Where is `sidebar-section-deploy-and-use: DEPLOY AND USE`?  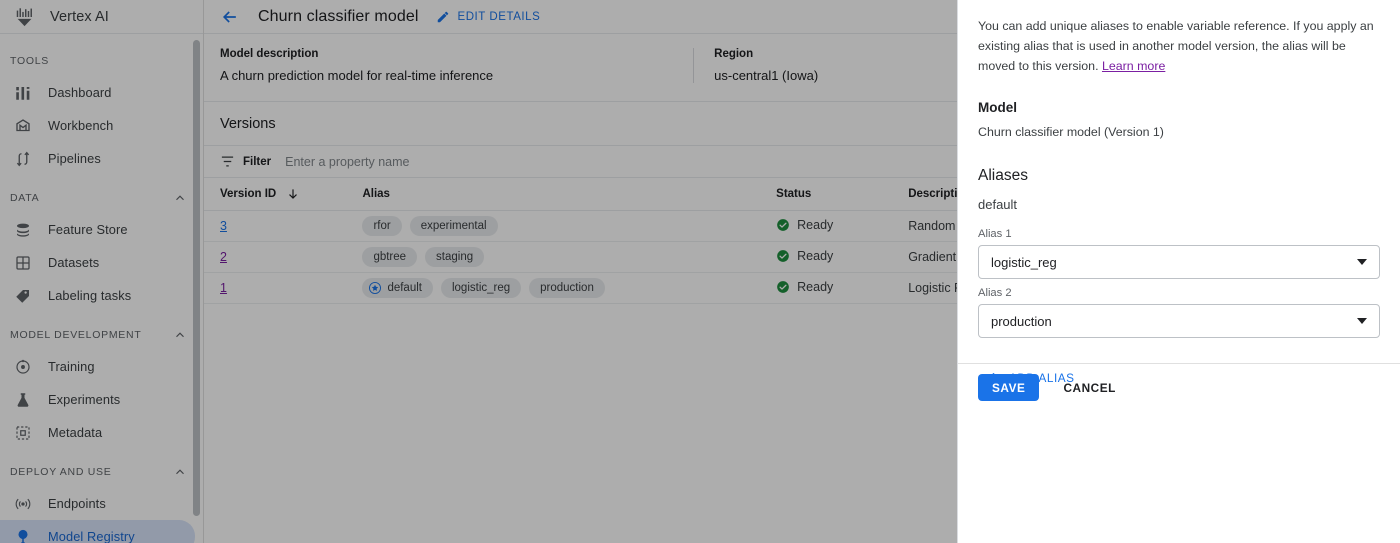 sidebar-section-deploy-and-use: DEPLOY AND USE is located at coordinates (101, 472).